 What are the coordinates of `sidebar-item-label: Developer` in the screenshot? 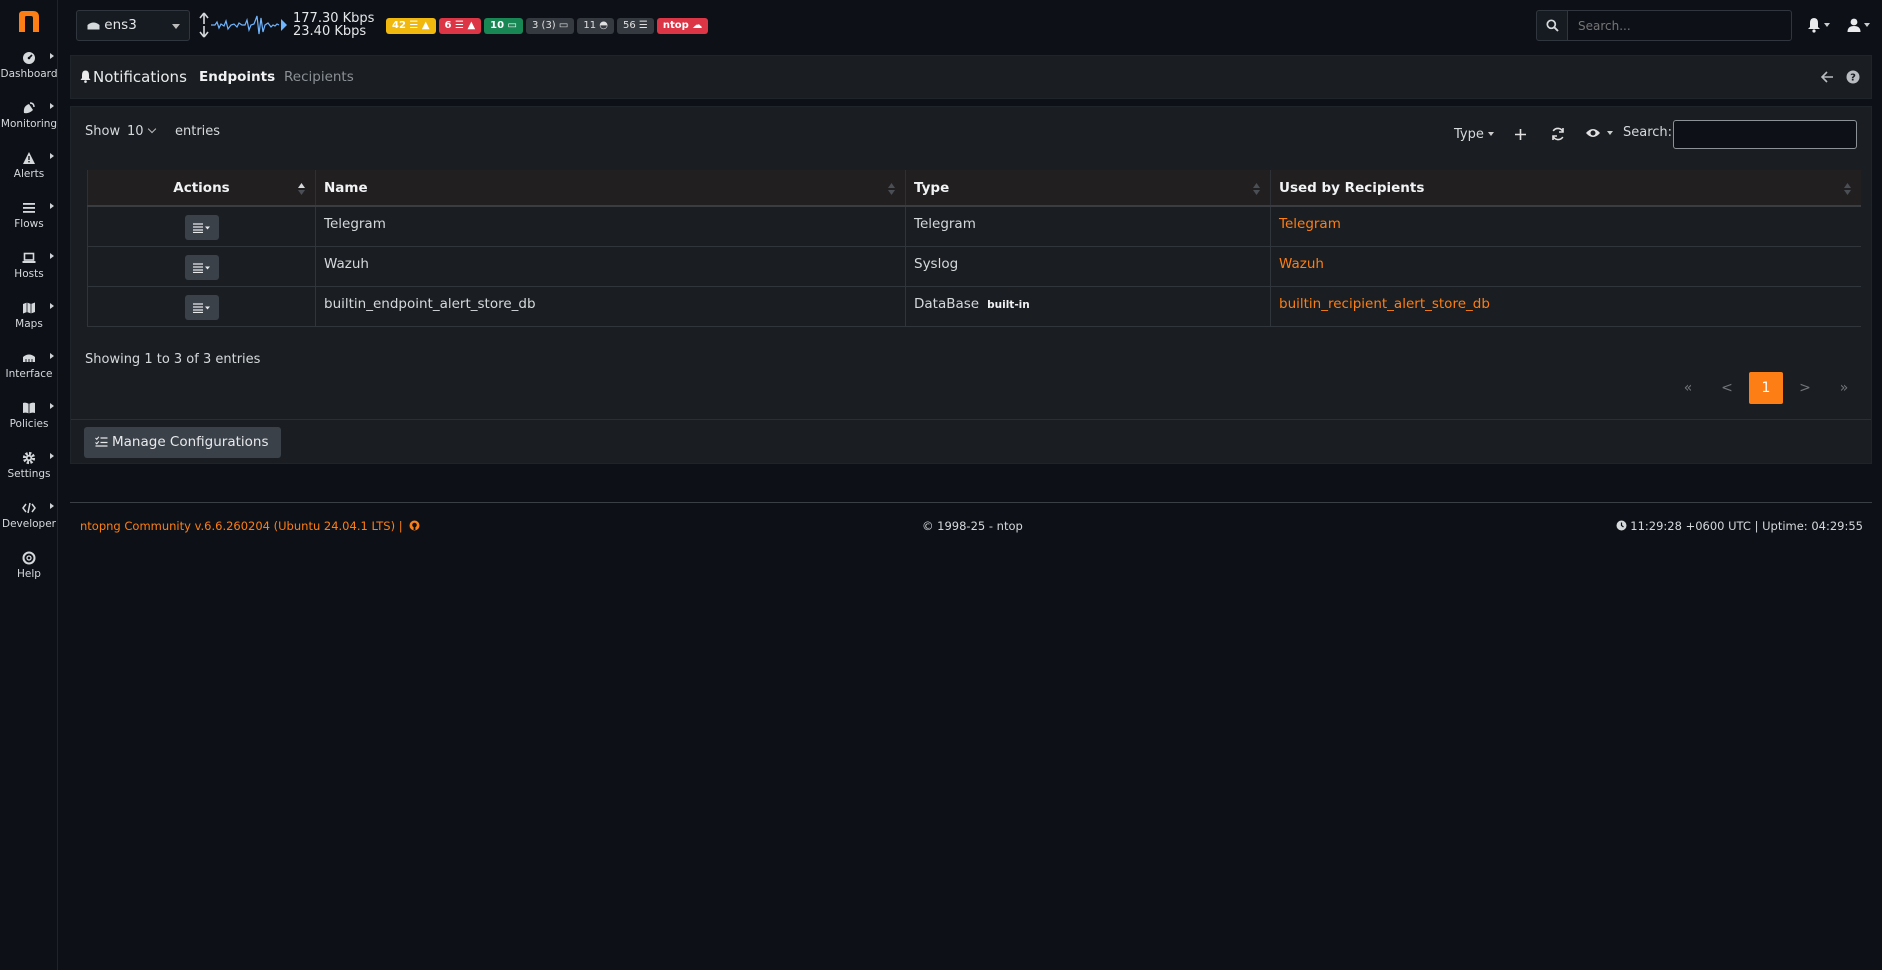 It's located at (28, 524).